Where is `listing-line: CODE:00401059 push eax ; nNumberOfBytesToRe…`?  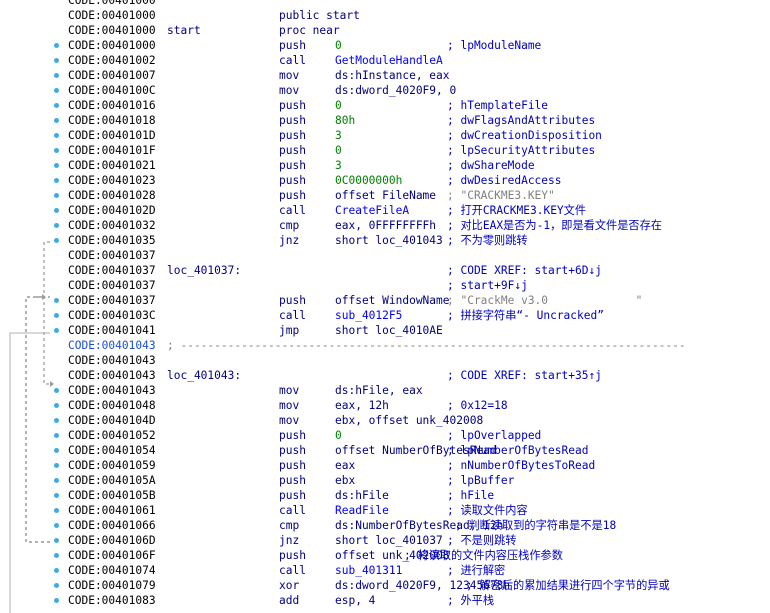
listing-line: CODE:00401059 push eax ; nNumberOfBytesToRe… is located at coordinates (419, 465).